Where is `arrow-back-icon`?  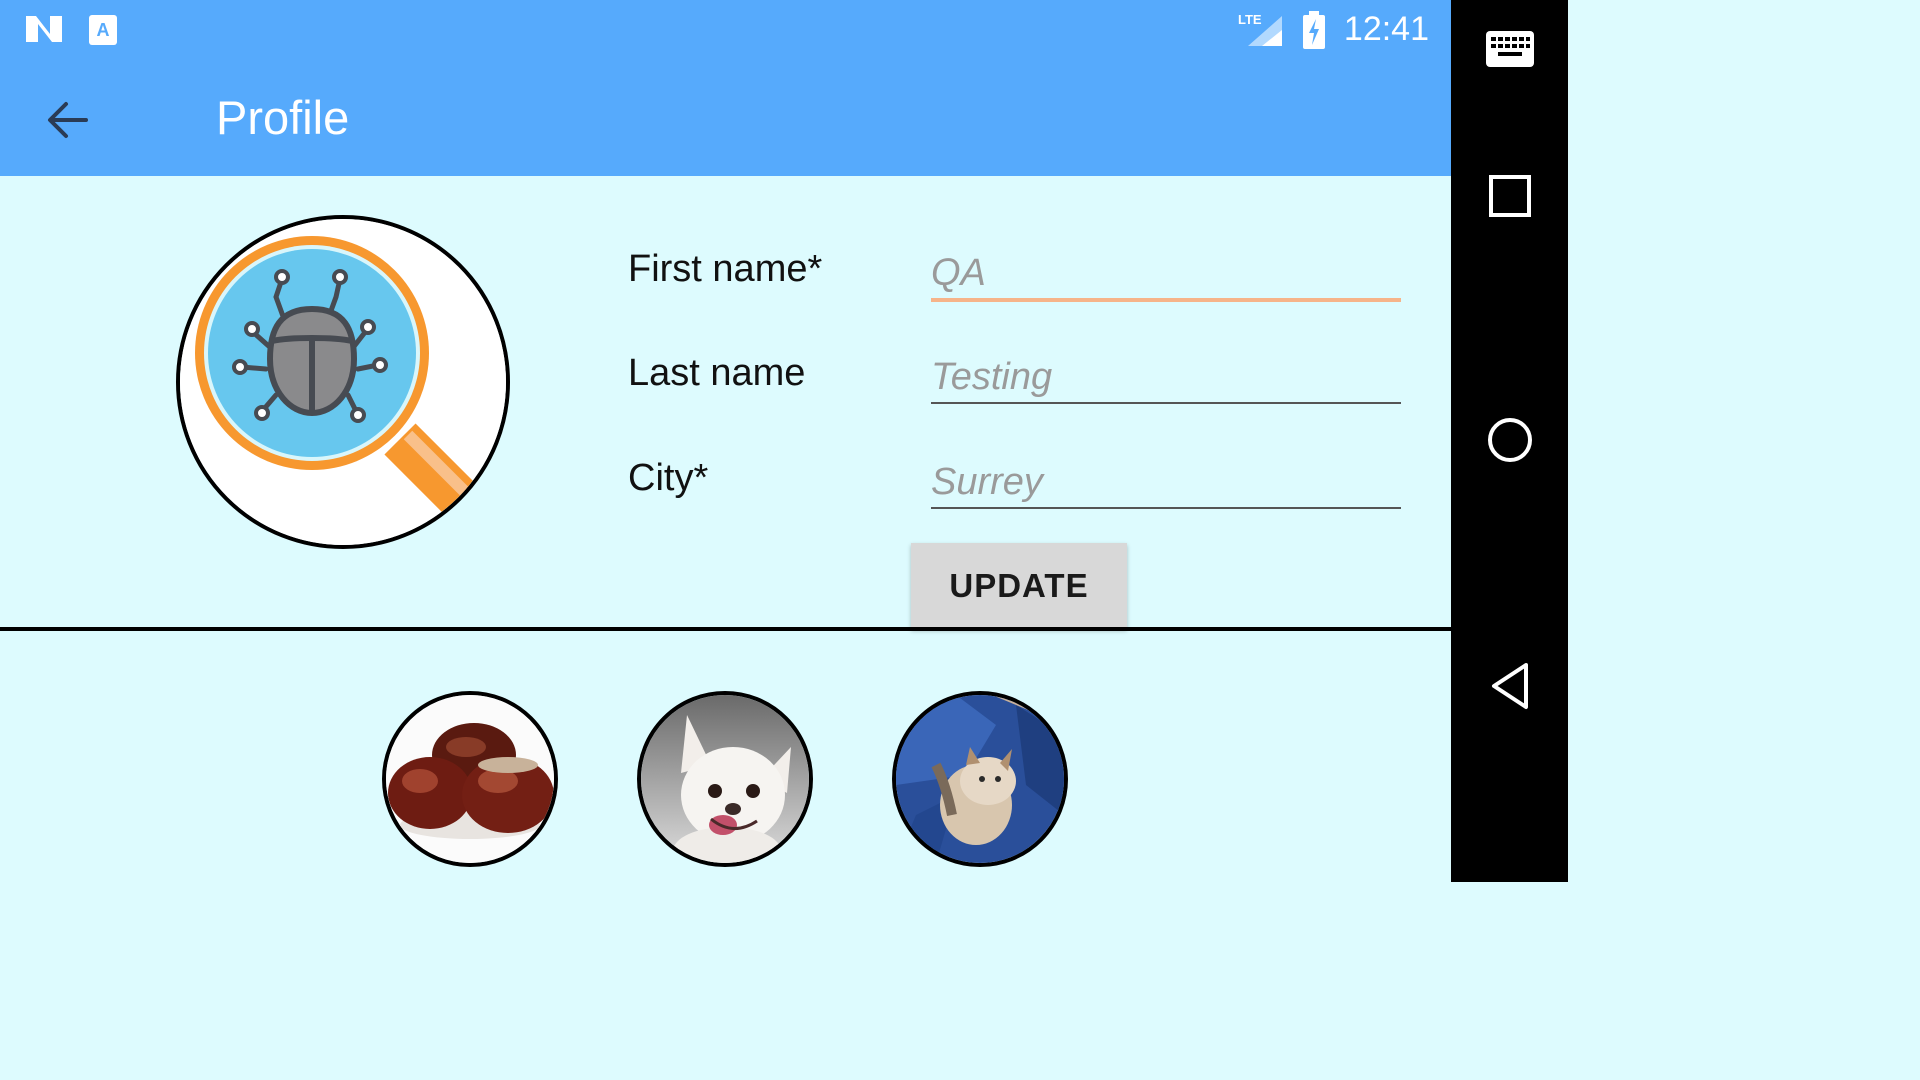
arrow-back-icon is located at coordinates (68, 120).